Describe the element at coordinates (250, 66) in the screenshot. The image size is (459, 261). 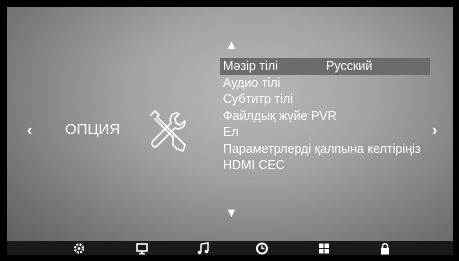
I see `menu-item-label: Мәзір тілі` at that location.